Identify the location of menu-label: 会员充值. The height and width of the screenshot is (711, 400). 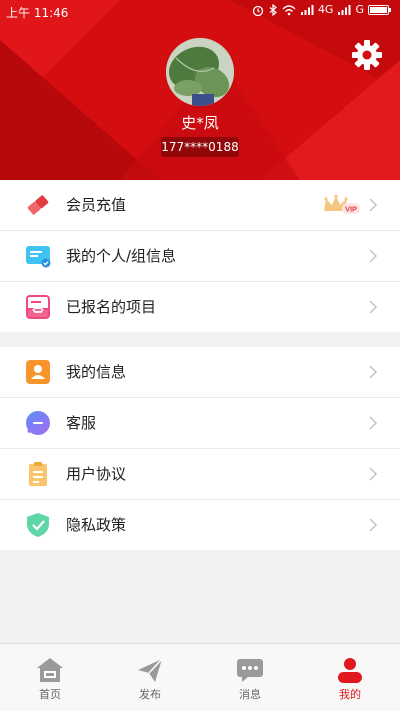
(96, 205).